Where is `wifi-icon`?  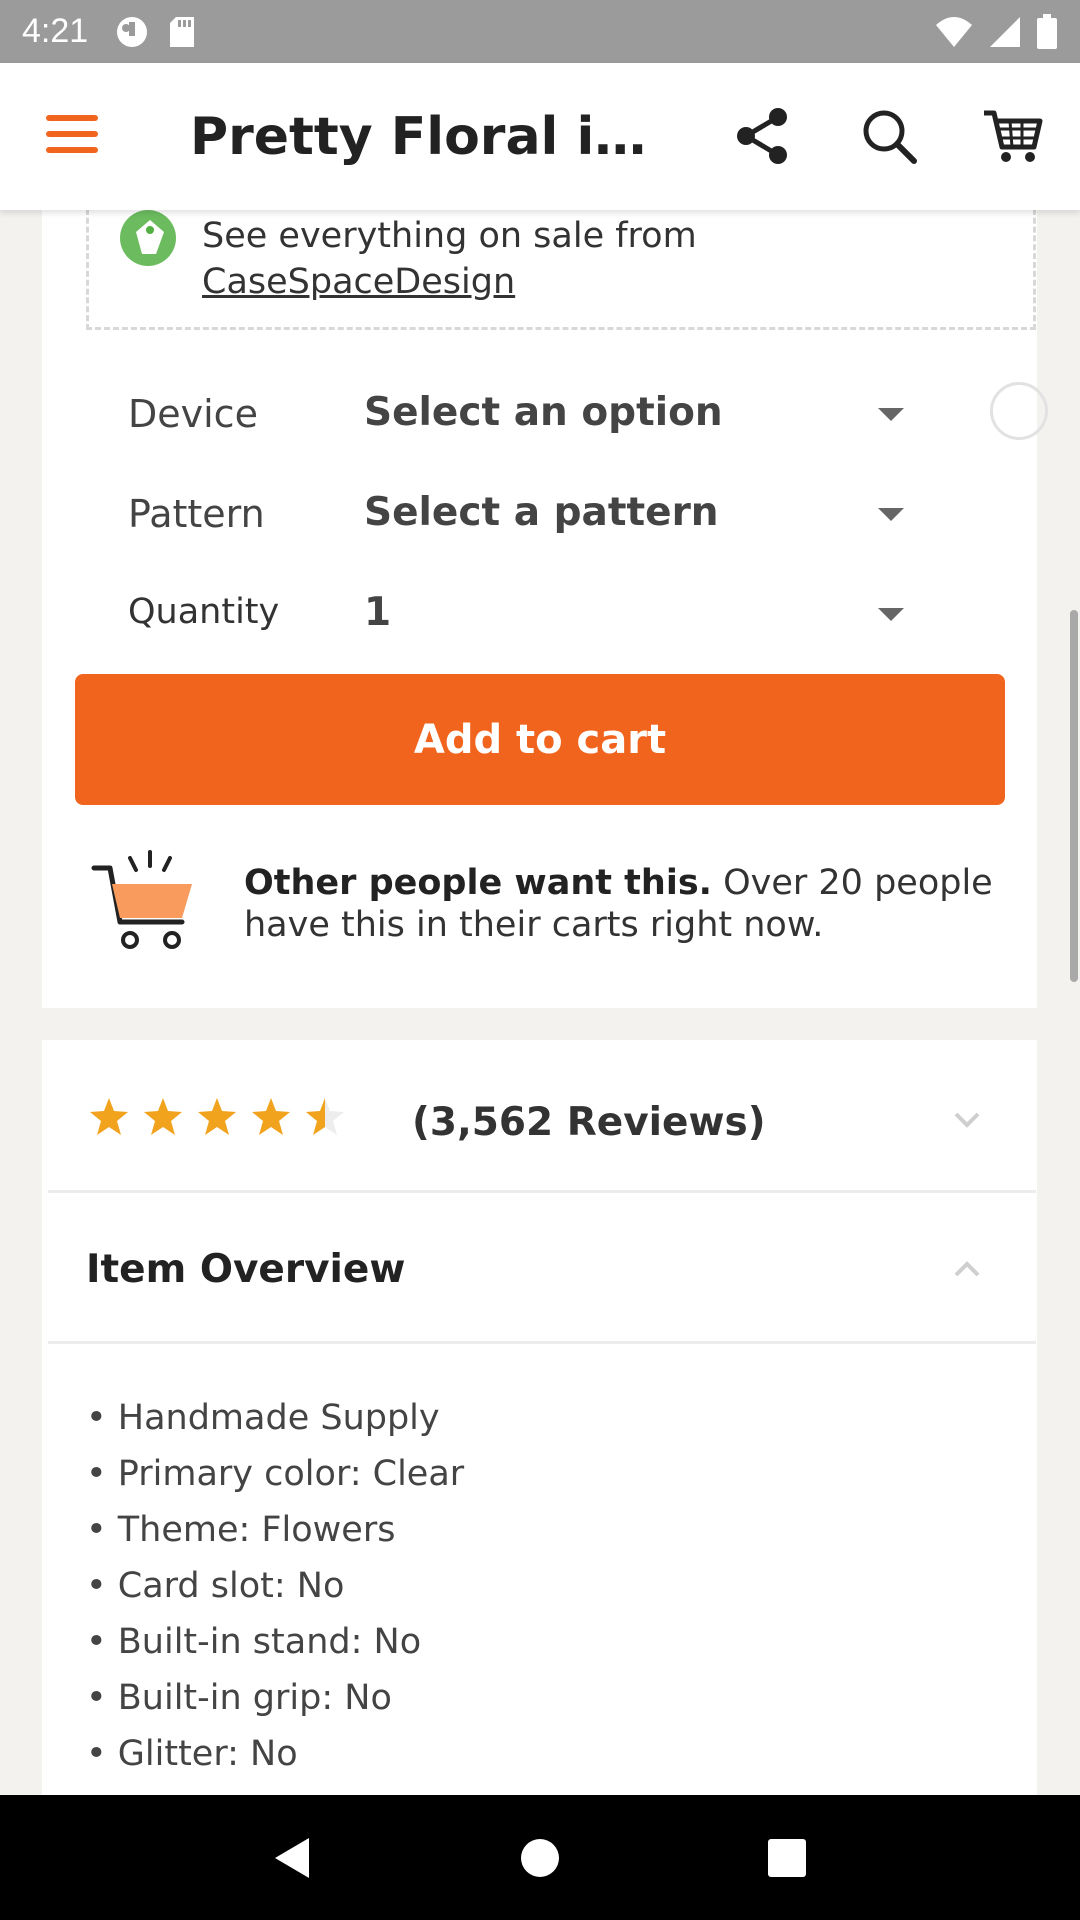 wifi-icon is located at coordinates (954, 31).